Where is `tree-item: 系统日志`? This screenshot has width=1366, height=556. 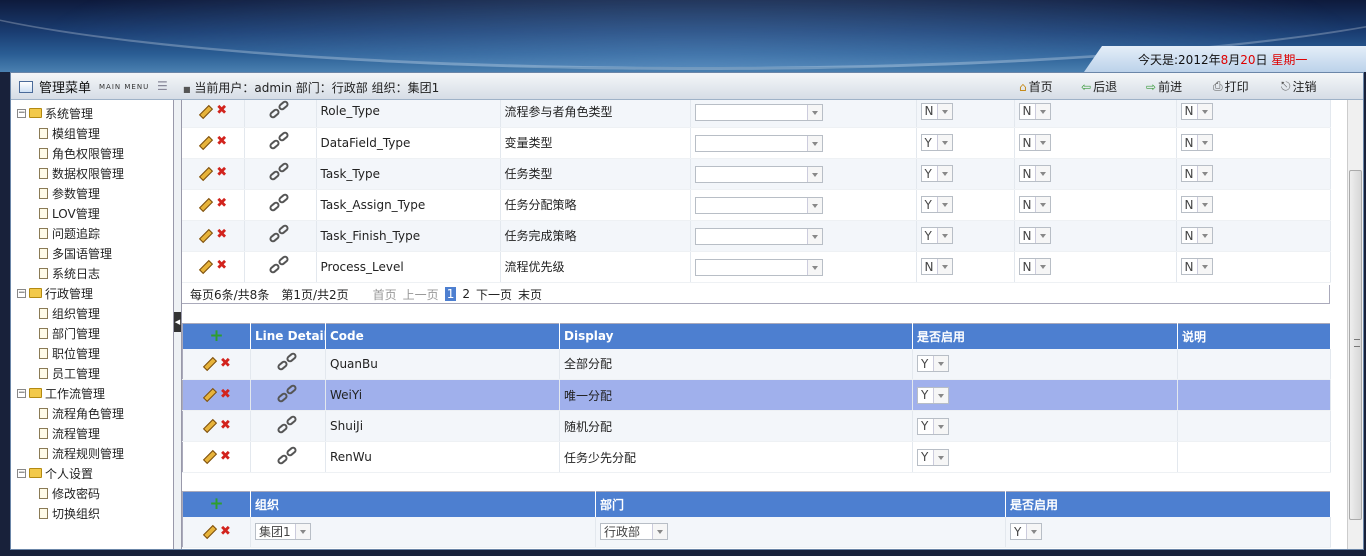 tree-item: 系统日志 is located at coordinates (69, 273).